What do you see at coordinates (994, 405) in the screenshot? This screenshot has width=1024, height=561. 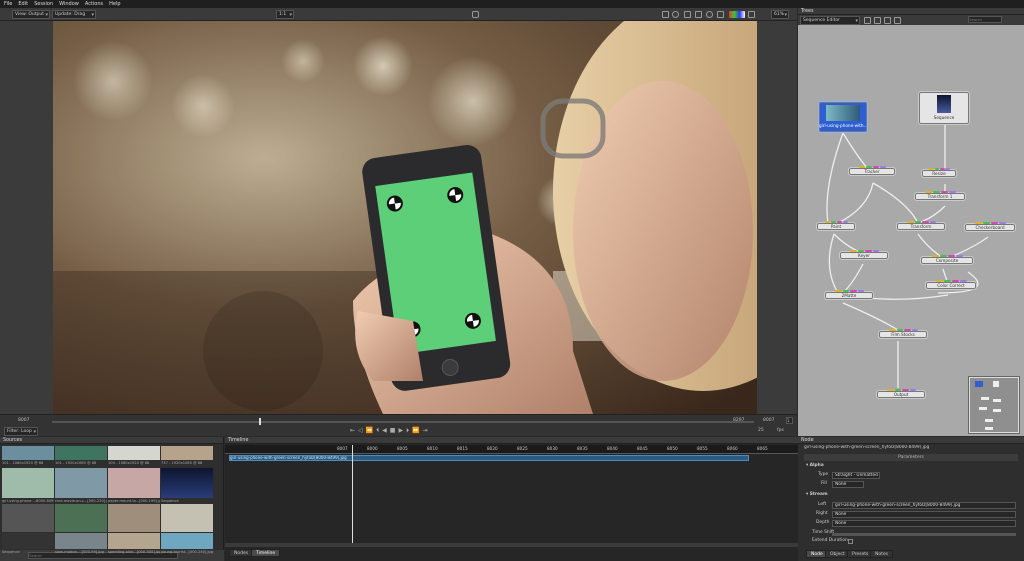 I see `node-minimap` at bounding box center [994, 405].